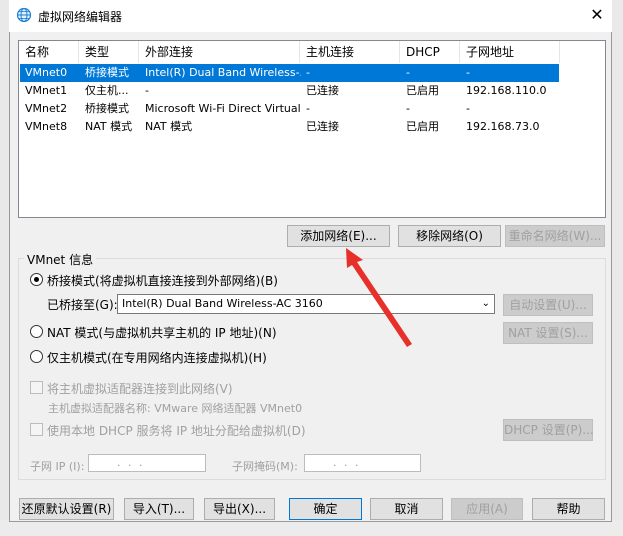 The image size is (623, 536). I want to click on background-window-edge-bottom, so click(311, 528).